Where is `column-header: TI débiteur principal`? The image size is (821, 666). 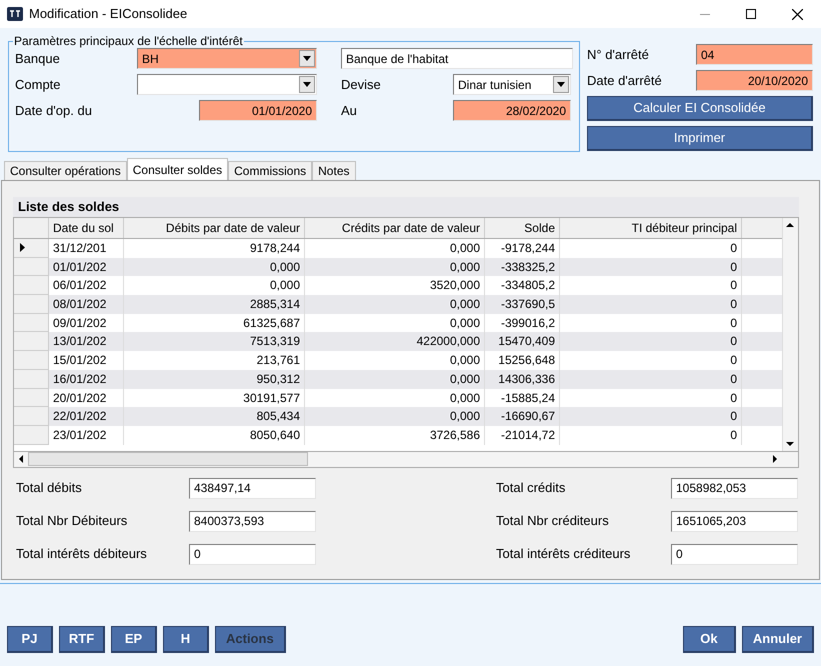
column-header: TI débiteur principal is located at coordinates (651, 228).